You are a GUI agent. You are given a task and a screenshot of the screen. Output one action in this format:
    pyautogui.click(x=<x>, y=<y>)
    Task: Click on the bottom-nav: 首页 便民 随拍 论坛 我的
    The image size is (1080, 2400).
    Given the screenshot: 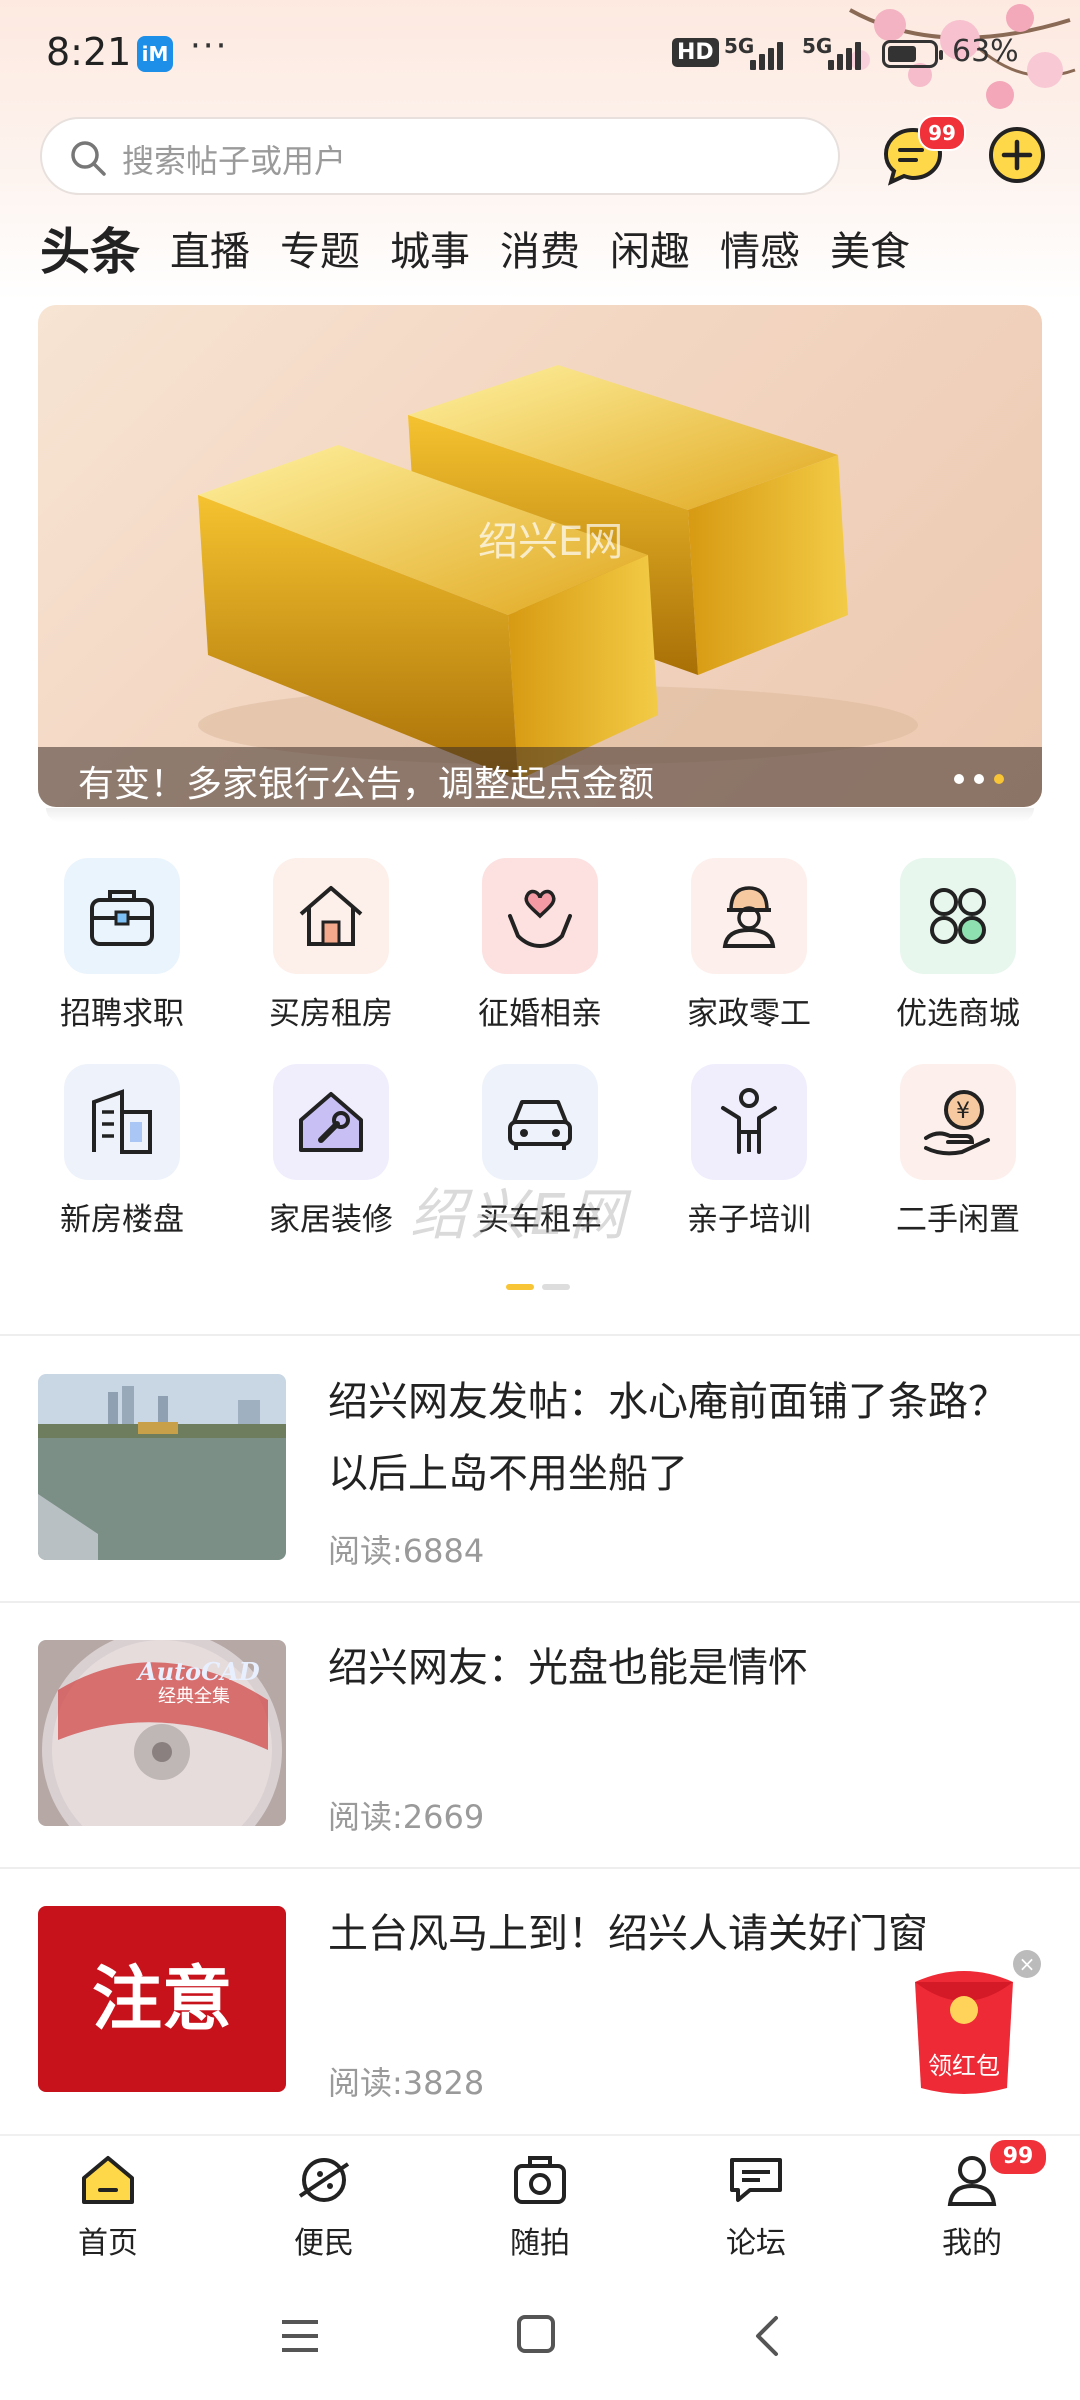 What is the action you would take?
    pyautogui.click(x=540, y=2201)
    